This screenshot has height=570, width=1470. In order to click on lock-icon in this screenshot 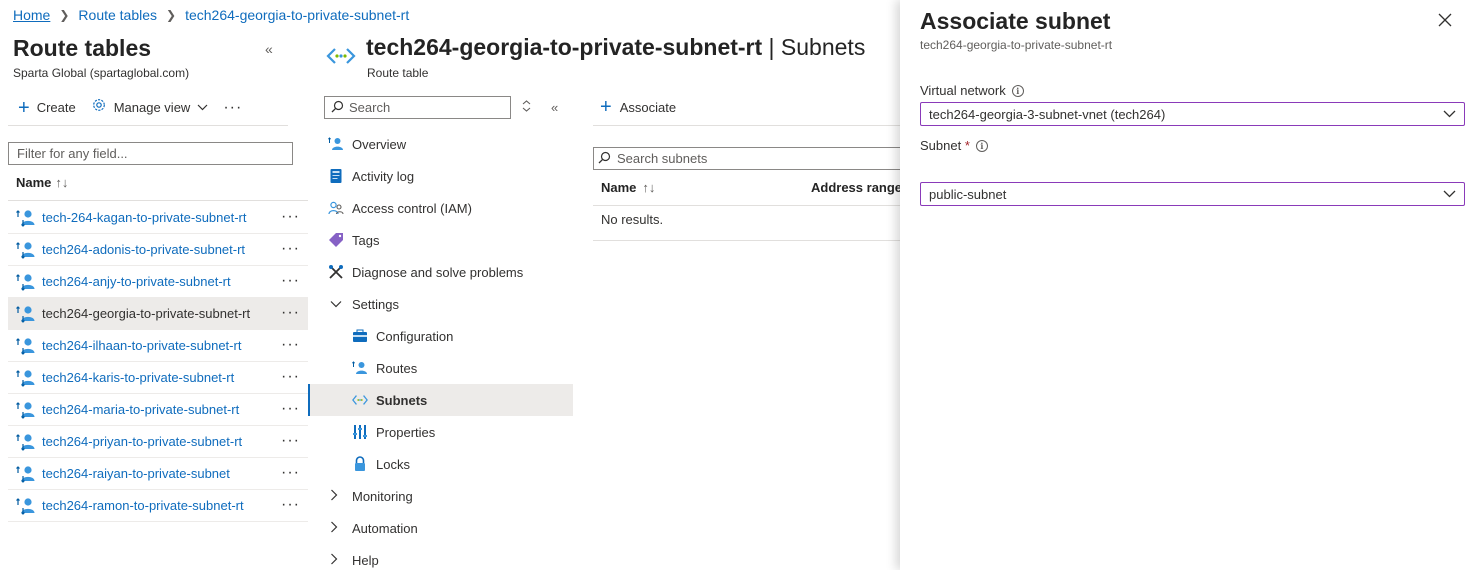, I will do `click(360, 464)`.